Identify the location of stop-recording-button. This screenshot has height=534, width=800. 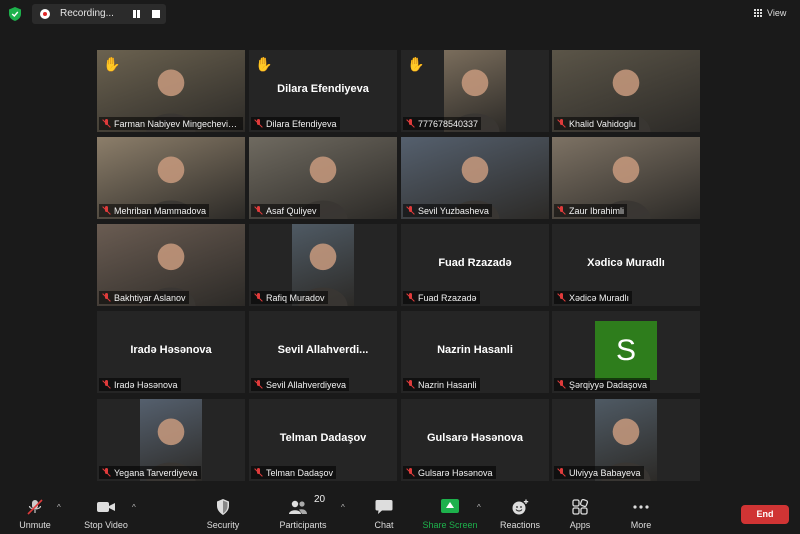
(156, 14).